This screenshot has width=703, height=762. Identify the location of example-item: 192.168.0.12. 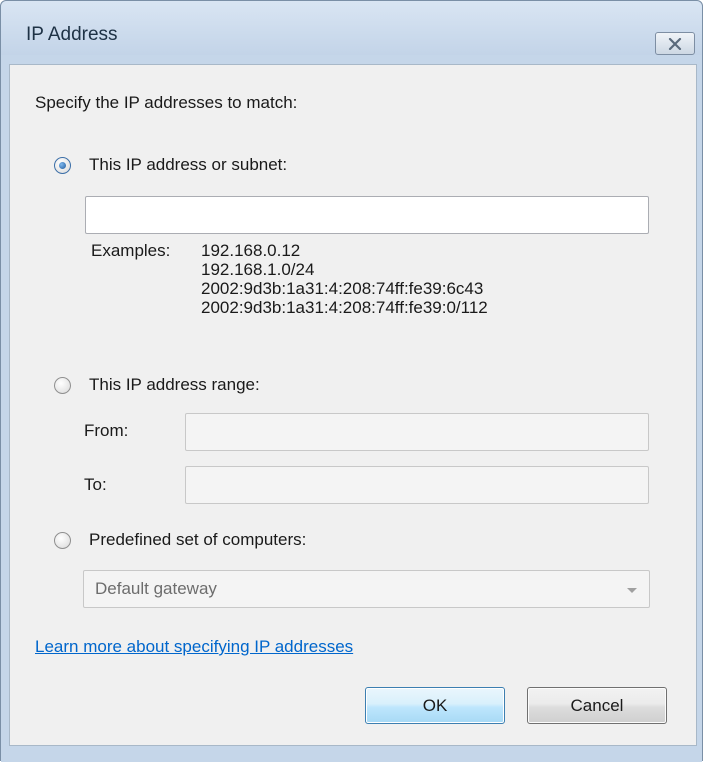
(251, 250).